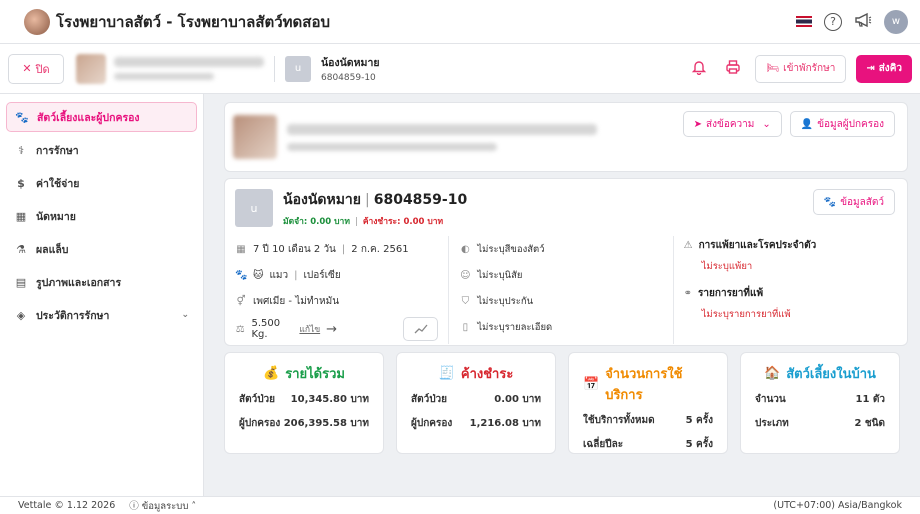 This screenshot has width=920, height=514. Describe the element at coordinates (732, 124) in the screenshot. I see `send-message-button: ➤ ส่งข้อความ ⌄` at that location.